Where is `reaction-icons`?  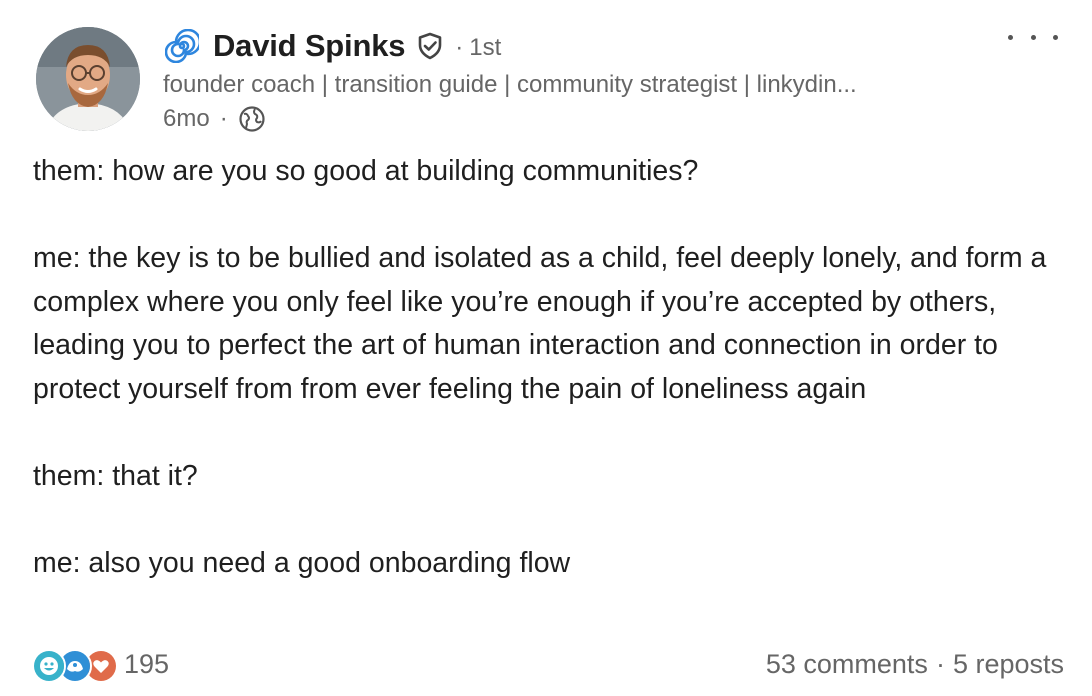
reaction-icons is located at coordinates (76, 665).